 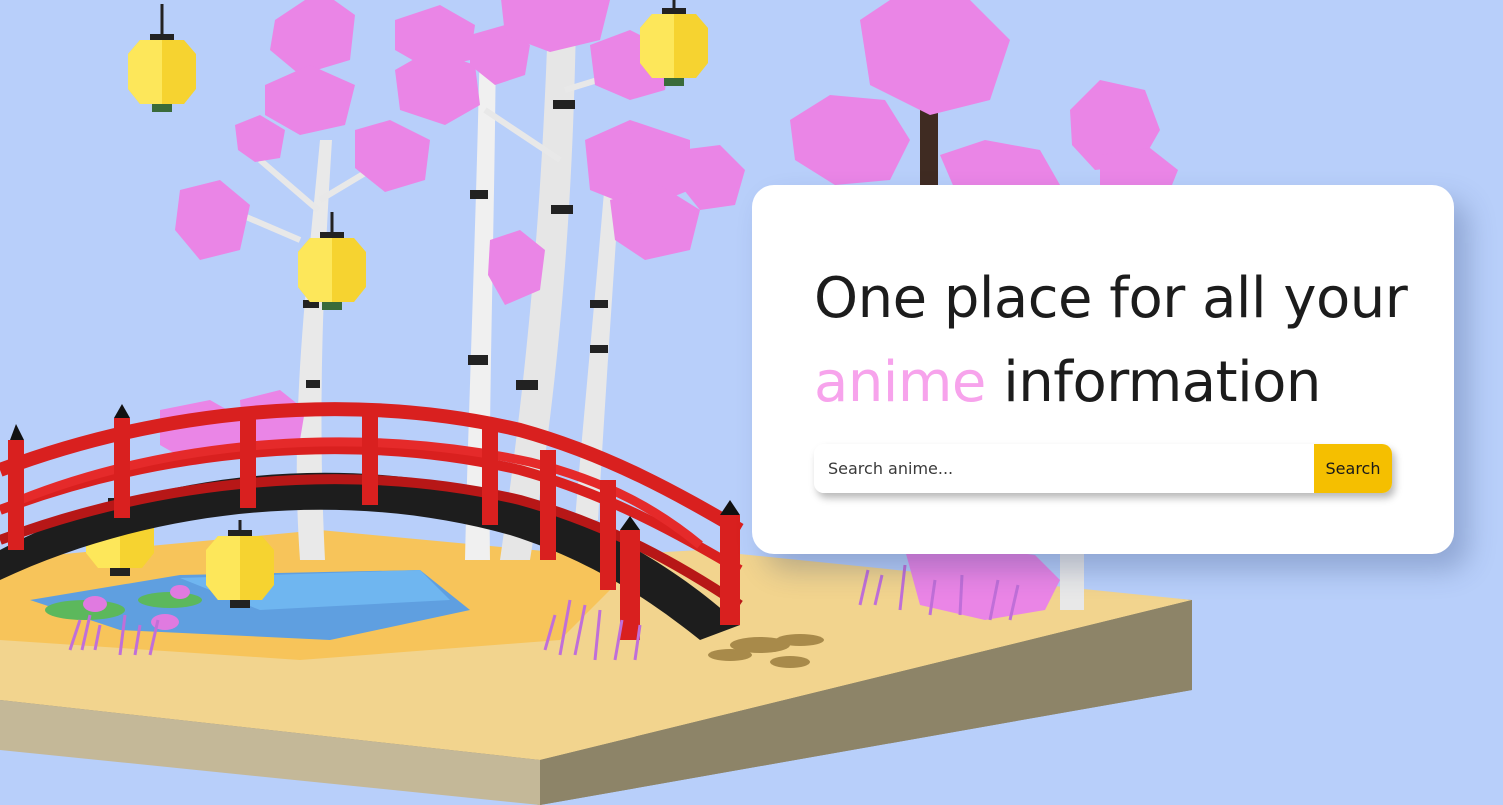 What do you see at coordinates (1111, 298) in the screenshot?
I see `headline-line-1: One place for all your` at bounding box center [1111, 298].